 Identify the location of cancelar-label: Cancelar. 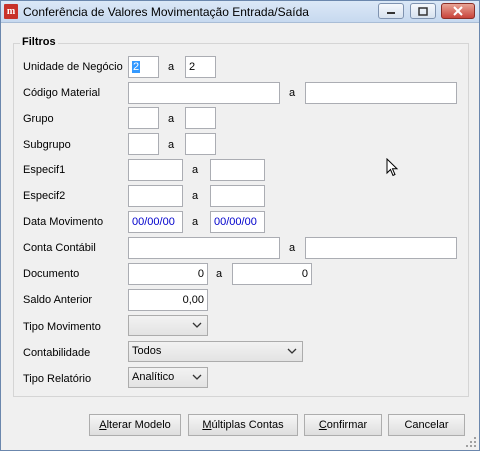
(426, 425).